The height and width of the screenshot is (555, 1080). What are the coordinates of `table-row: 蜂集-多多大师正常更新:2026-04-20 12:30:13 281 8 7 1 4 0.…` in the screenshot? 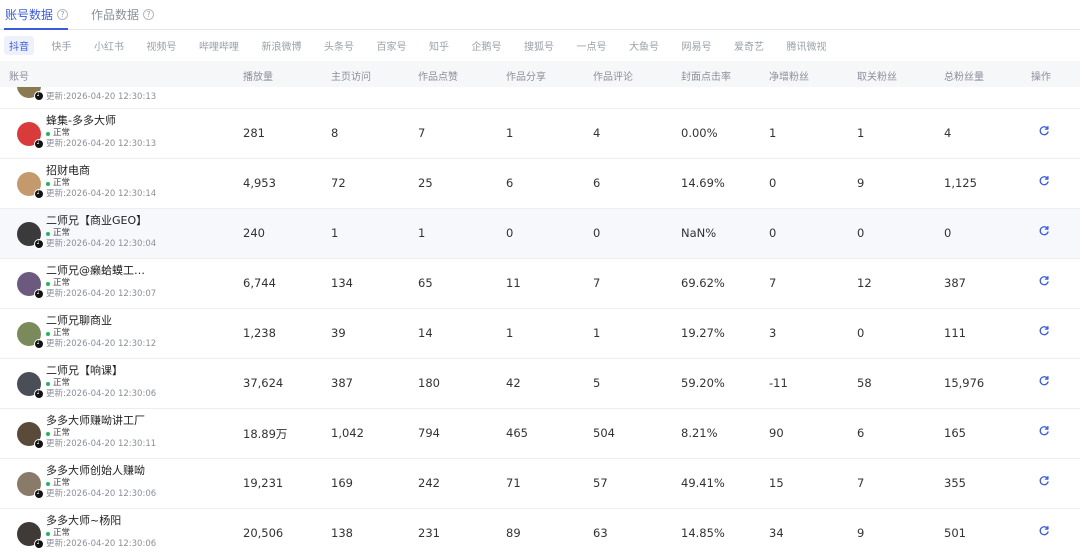 It's located at (540, 134).